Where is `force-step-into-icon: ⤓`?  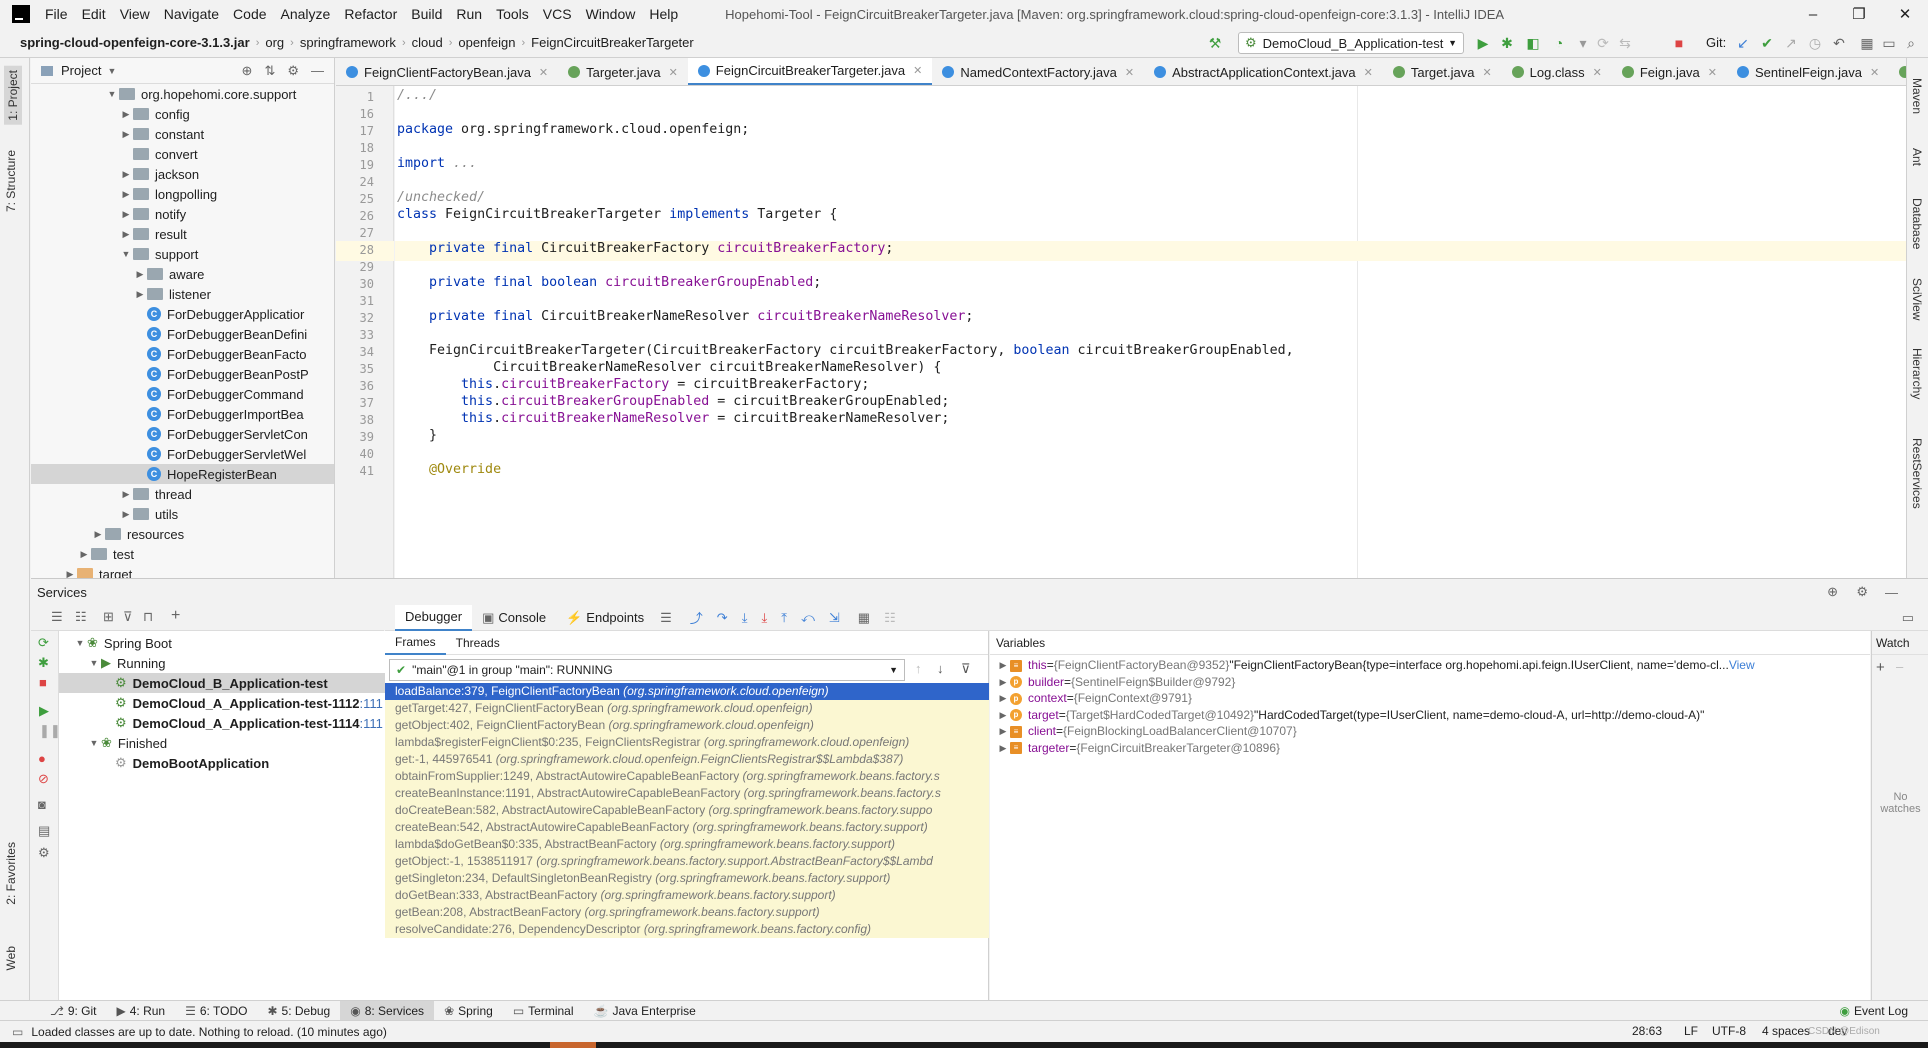
force-step-into-icon: ⤓ is located at coordinates (764, 618).